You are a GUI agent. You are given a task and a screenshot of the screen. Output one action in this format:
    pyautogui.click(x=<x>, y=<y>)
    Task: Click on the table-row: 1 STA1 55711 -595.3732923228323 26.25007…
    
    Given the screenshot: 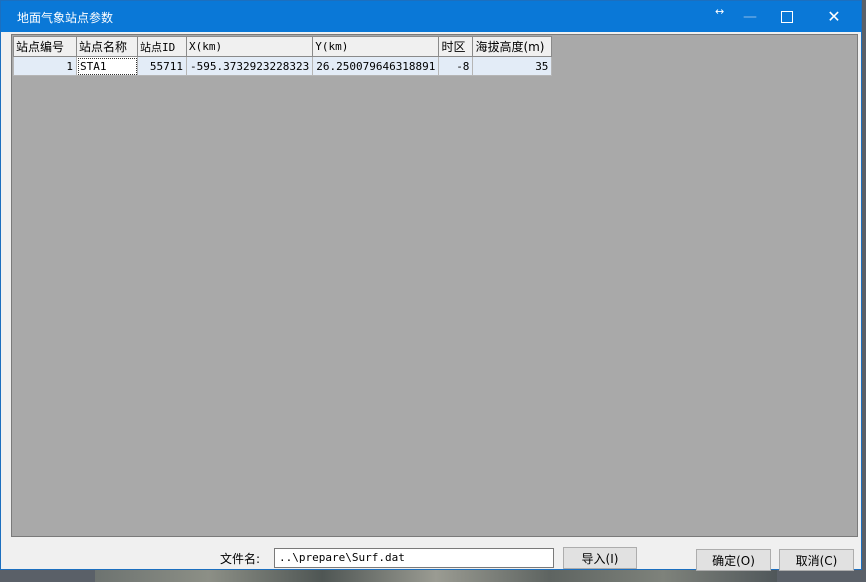 What is the action you would take?
    pyautogui.click(x=283, y=66)
    